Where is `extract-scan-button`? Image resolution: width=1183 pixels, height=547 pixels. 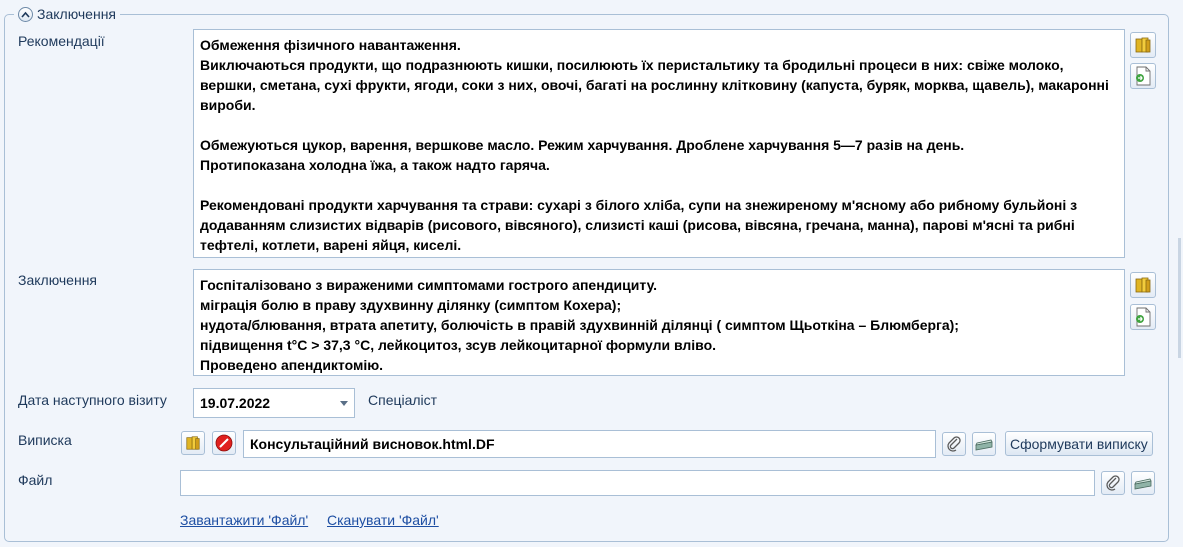
extract-scan-button is located at coordinates (984, 444).